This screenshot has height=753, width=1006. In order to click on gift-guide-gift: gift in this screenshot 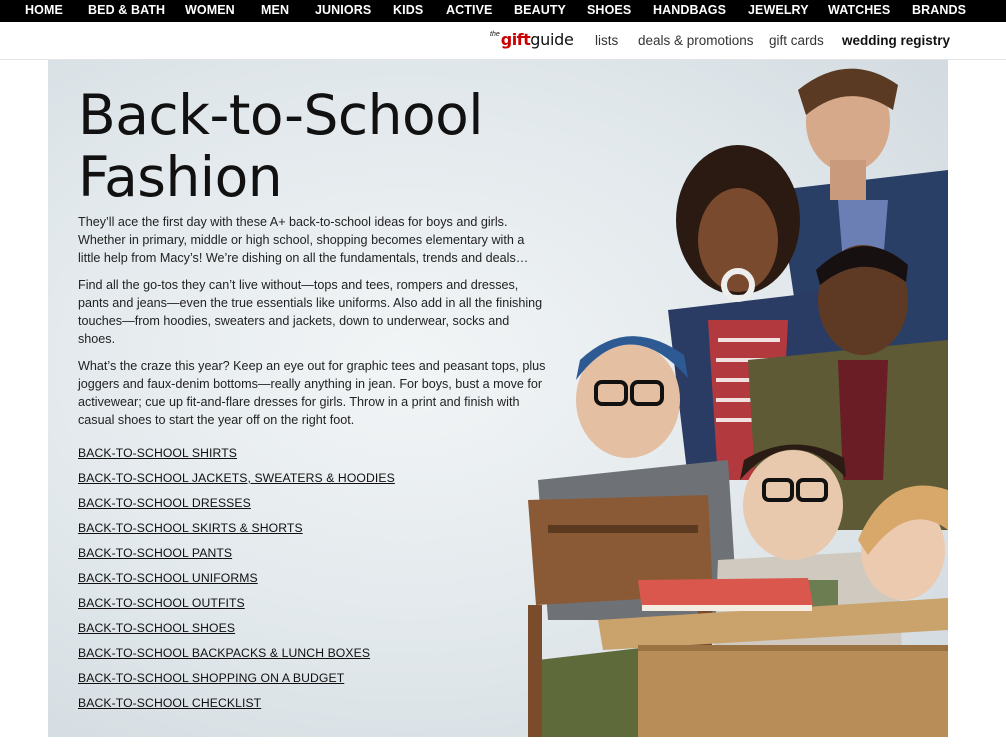, I will do `click(515, 39)`.